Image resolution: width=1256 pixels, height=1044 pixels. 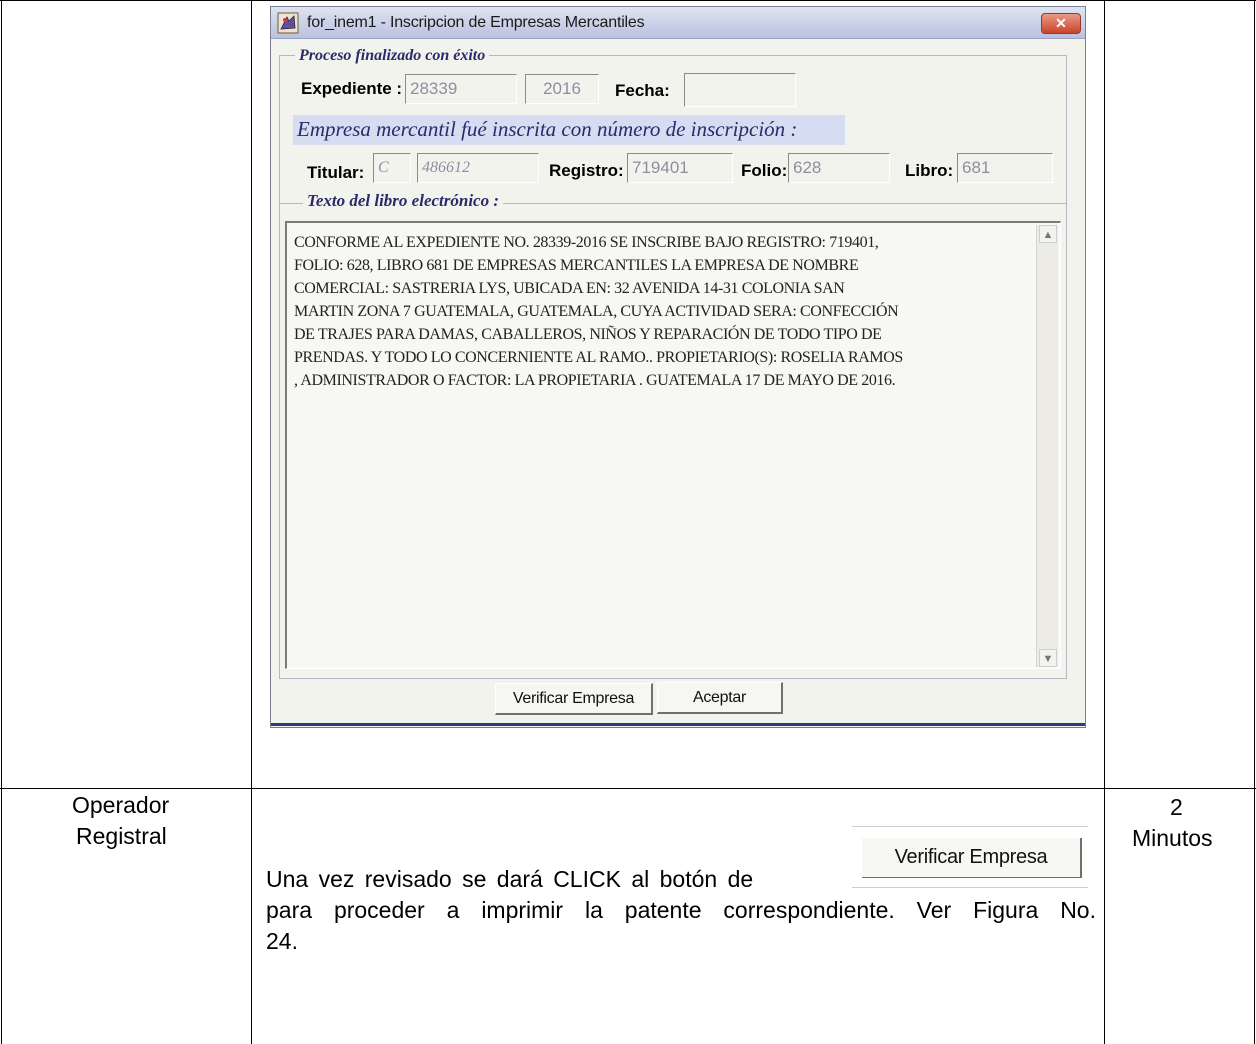 I want to click on status-legend: Proceso finalizado con éxito, so click(x=392, y=56).